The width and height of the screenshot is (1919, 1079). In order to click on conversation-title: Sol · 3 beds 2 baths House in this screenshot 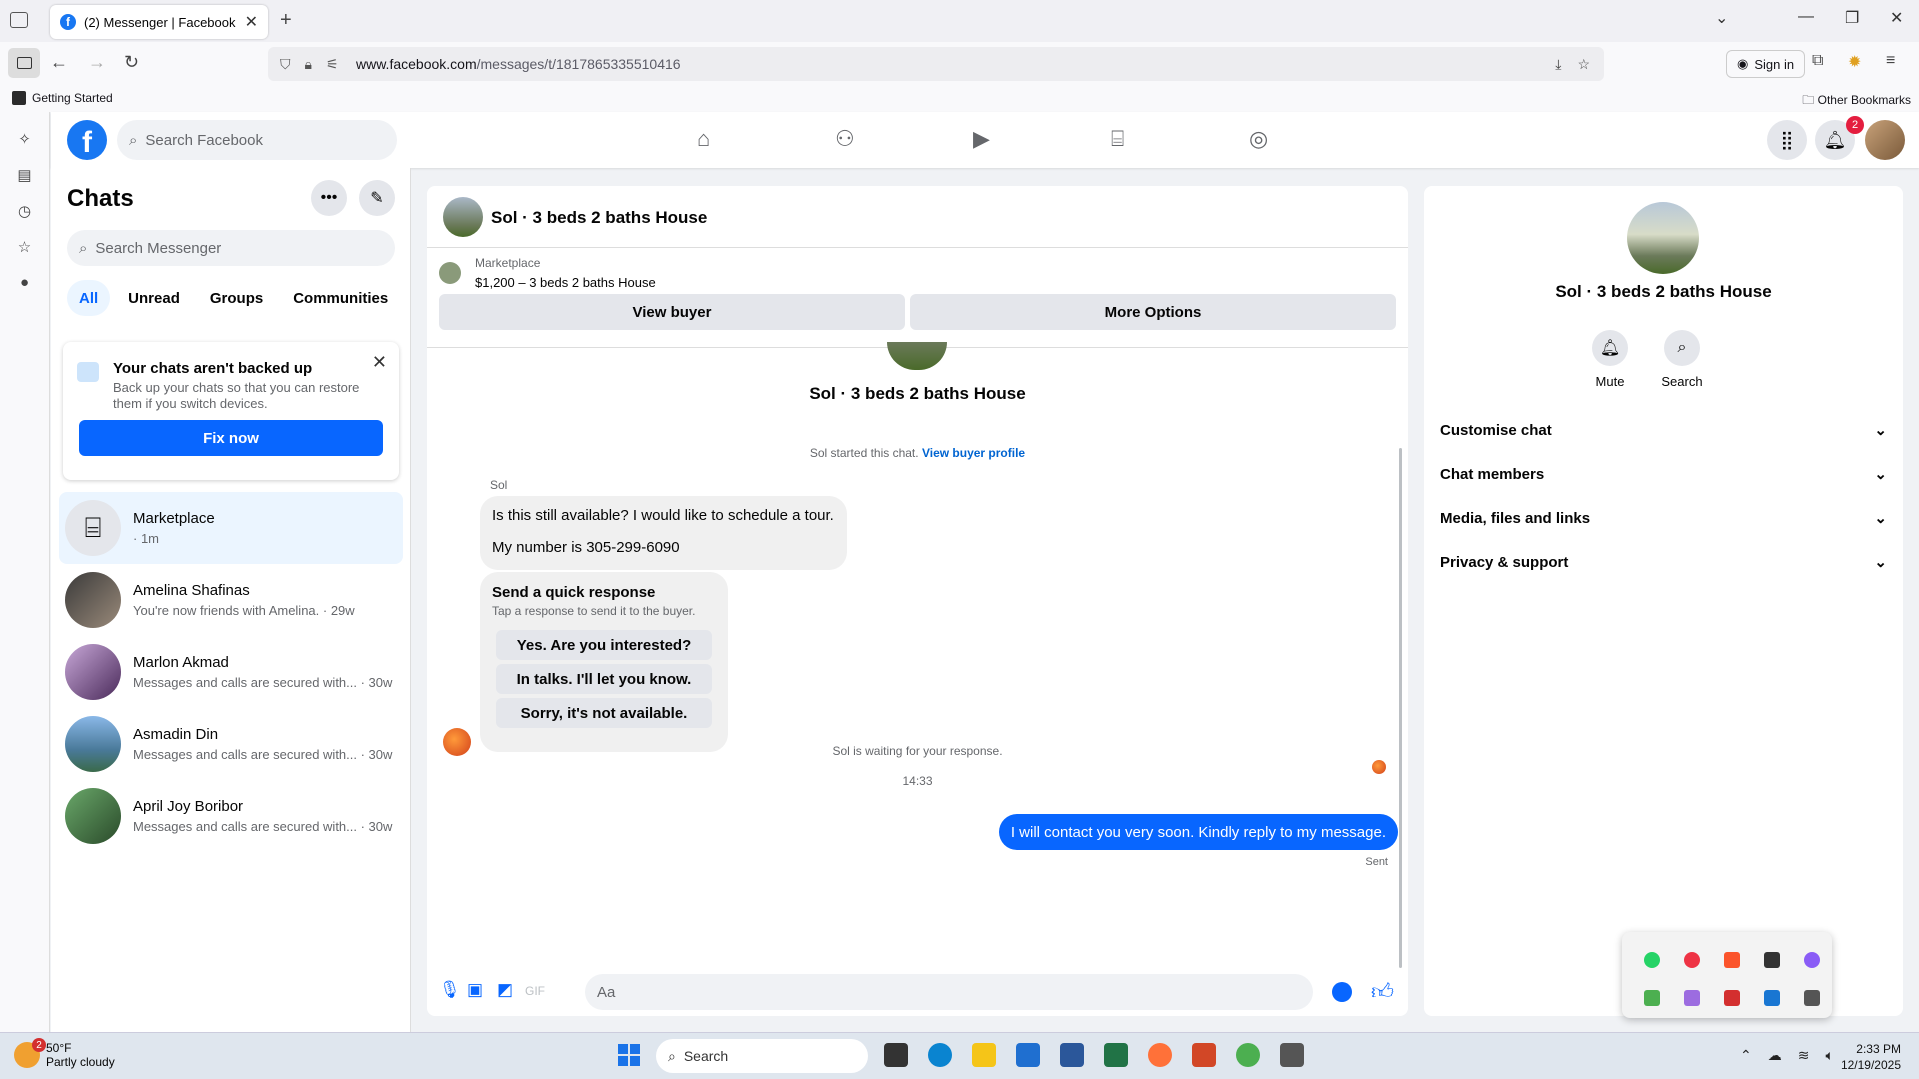, I will do `click(599, 218)`.